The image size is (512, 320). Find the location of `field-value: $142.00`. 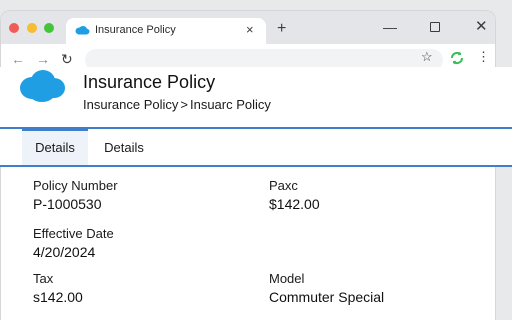

field-value: $142.00 is located at coordinates (294, 204).